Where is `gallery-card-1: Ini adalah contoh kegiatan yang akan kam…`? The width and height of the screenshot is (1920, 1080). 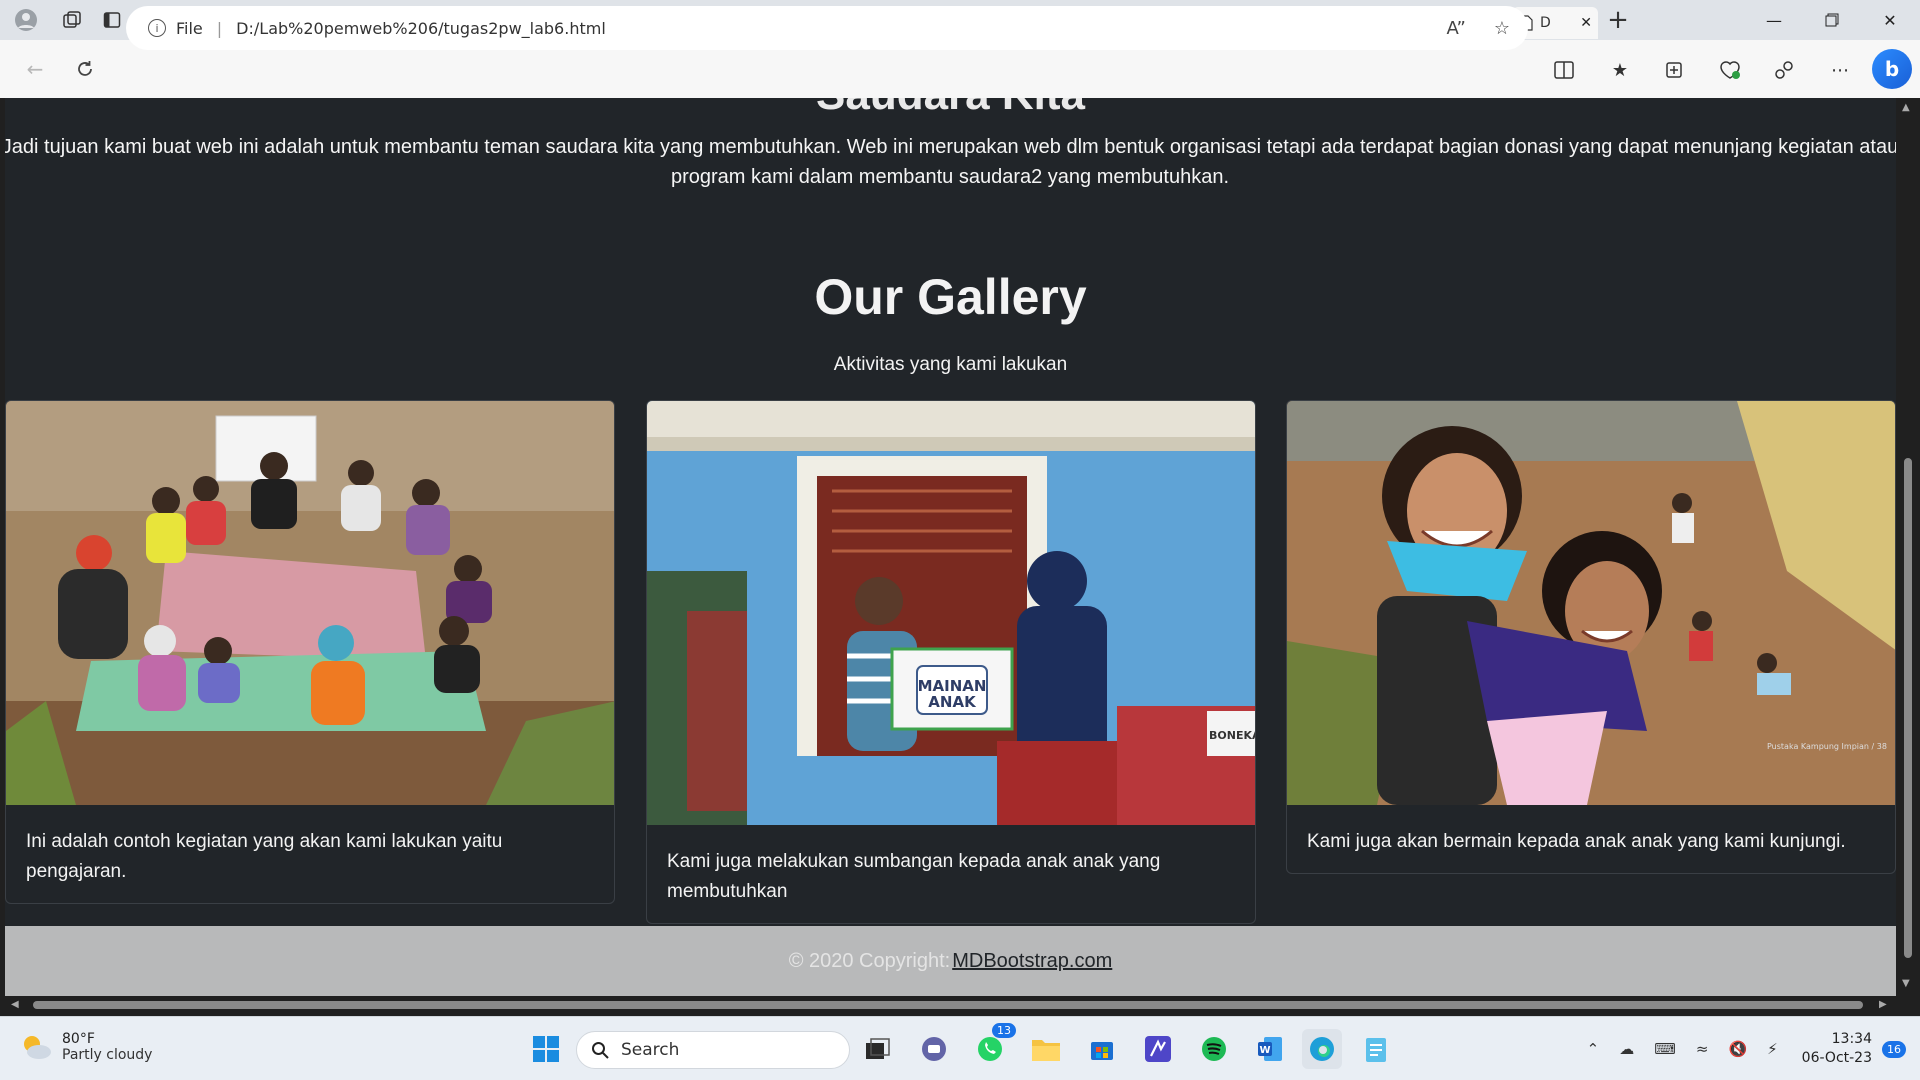
gallery-card-1: Ini adalah contoh kegiatan yang akan kam… is located at coordinates (310, 652).